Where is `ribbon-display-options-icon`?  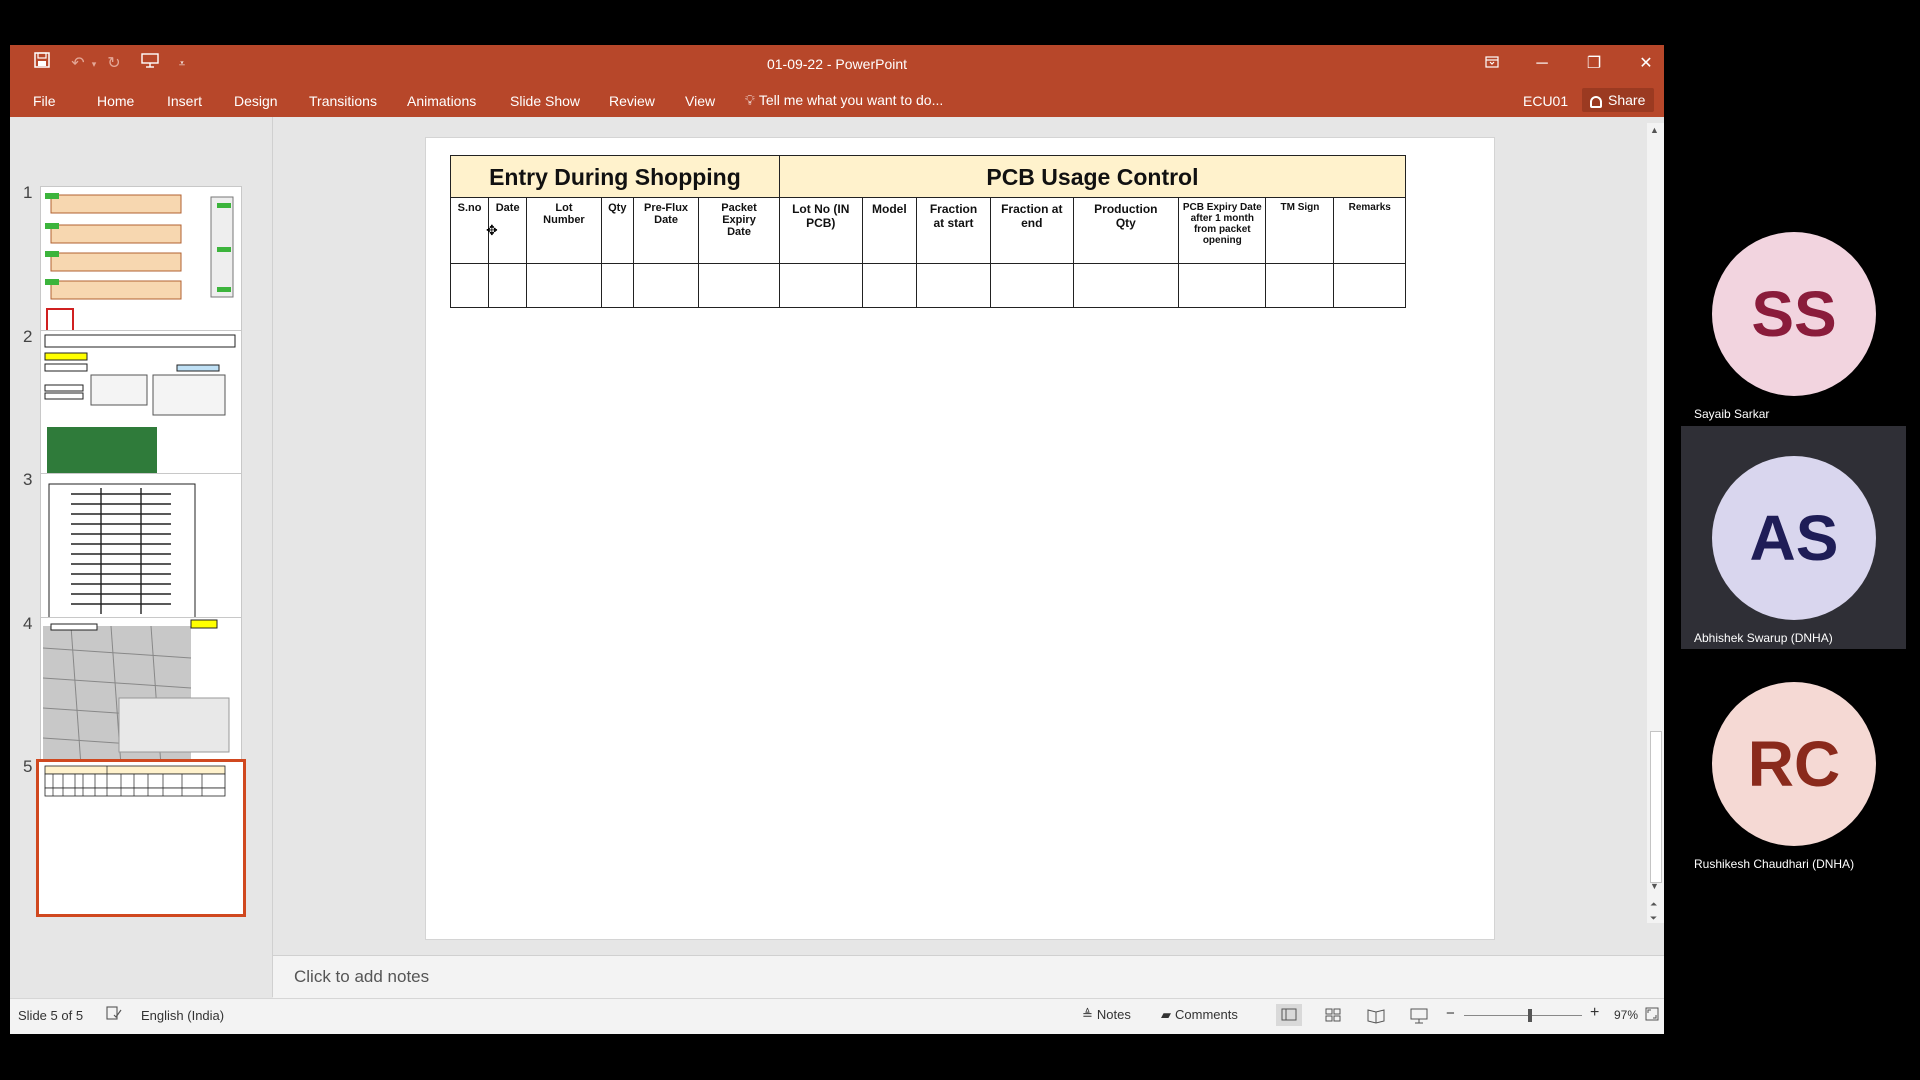
ribbon-display-options-icon is located at coordinates (1492, 64).